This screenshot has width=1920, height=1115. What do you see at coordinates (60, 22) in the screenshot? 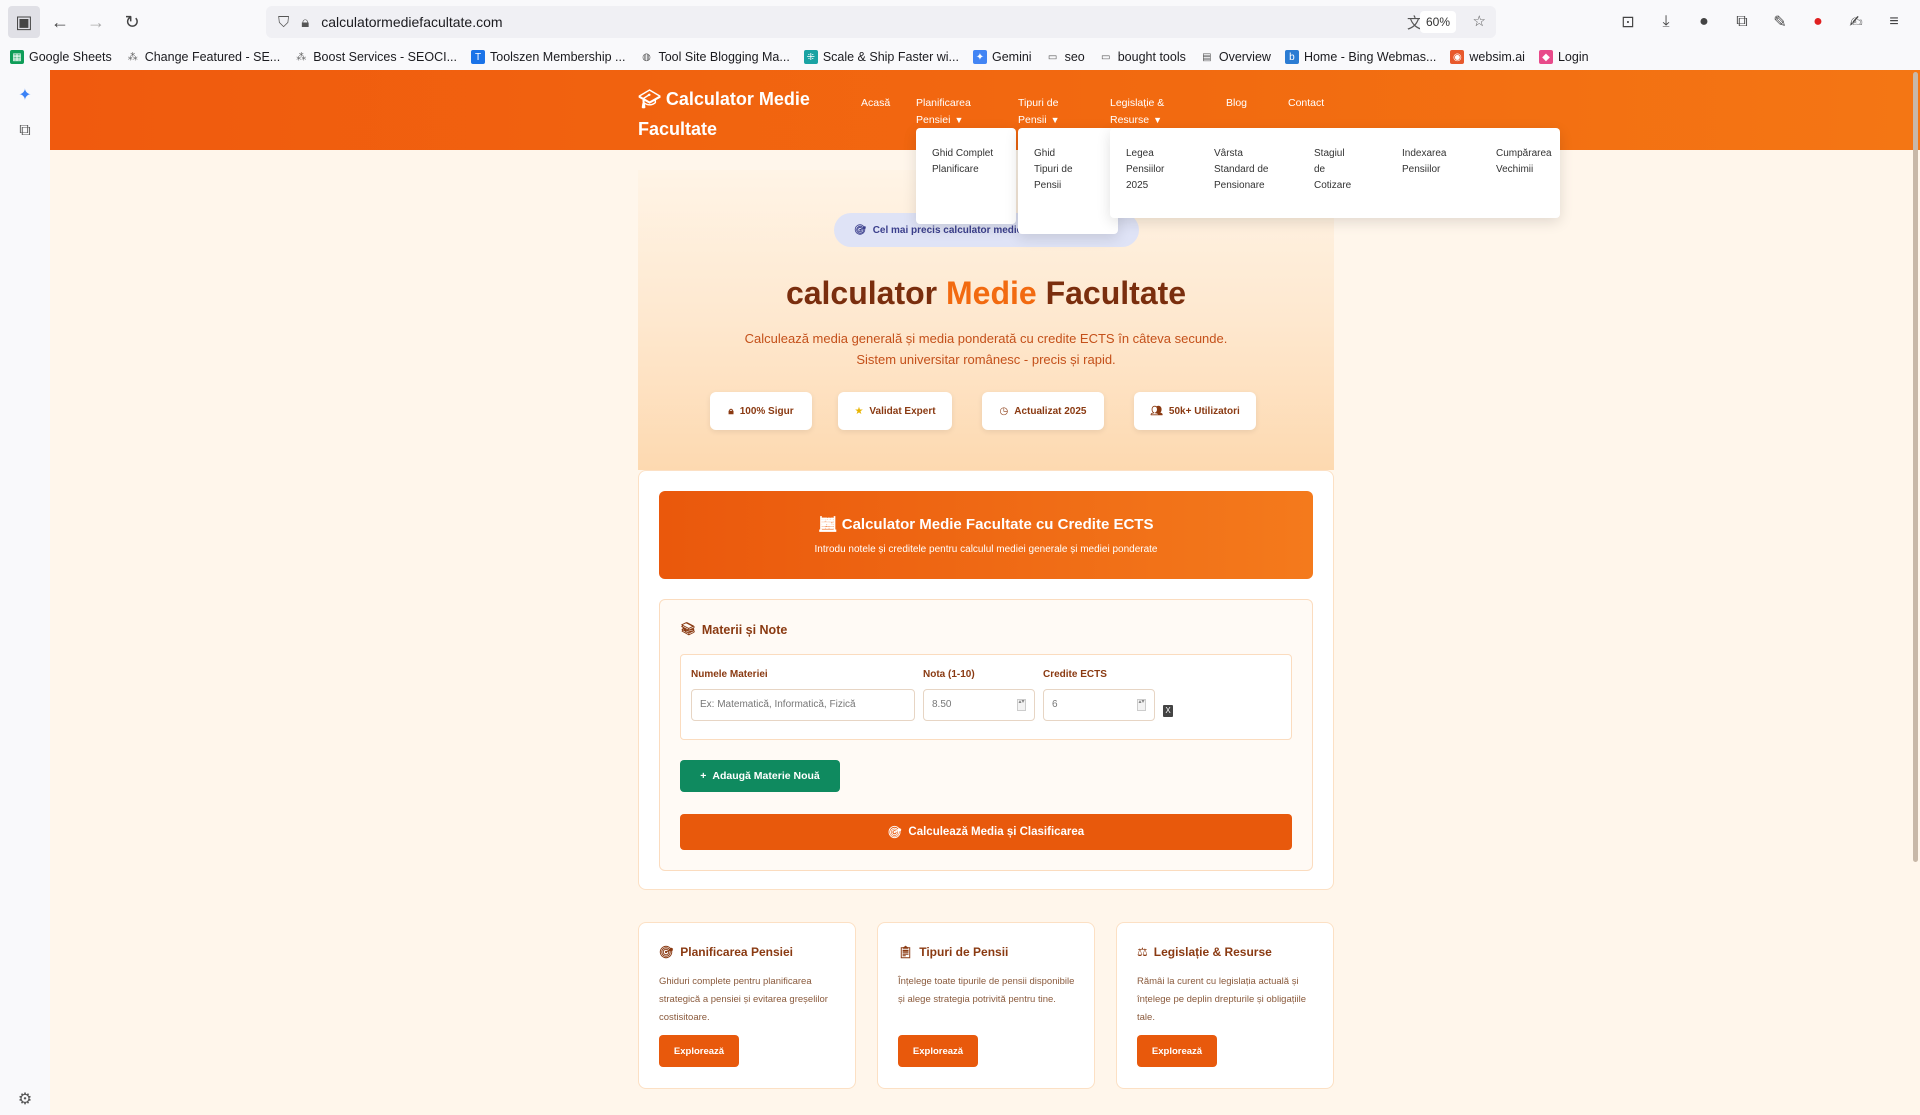
I see `back-icon: ←` at bounding box center [60, 22].